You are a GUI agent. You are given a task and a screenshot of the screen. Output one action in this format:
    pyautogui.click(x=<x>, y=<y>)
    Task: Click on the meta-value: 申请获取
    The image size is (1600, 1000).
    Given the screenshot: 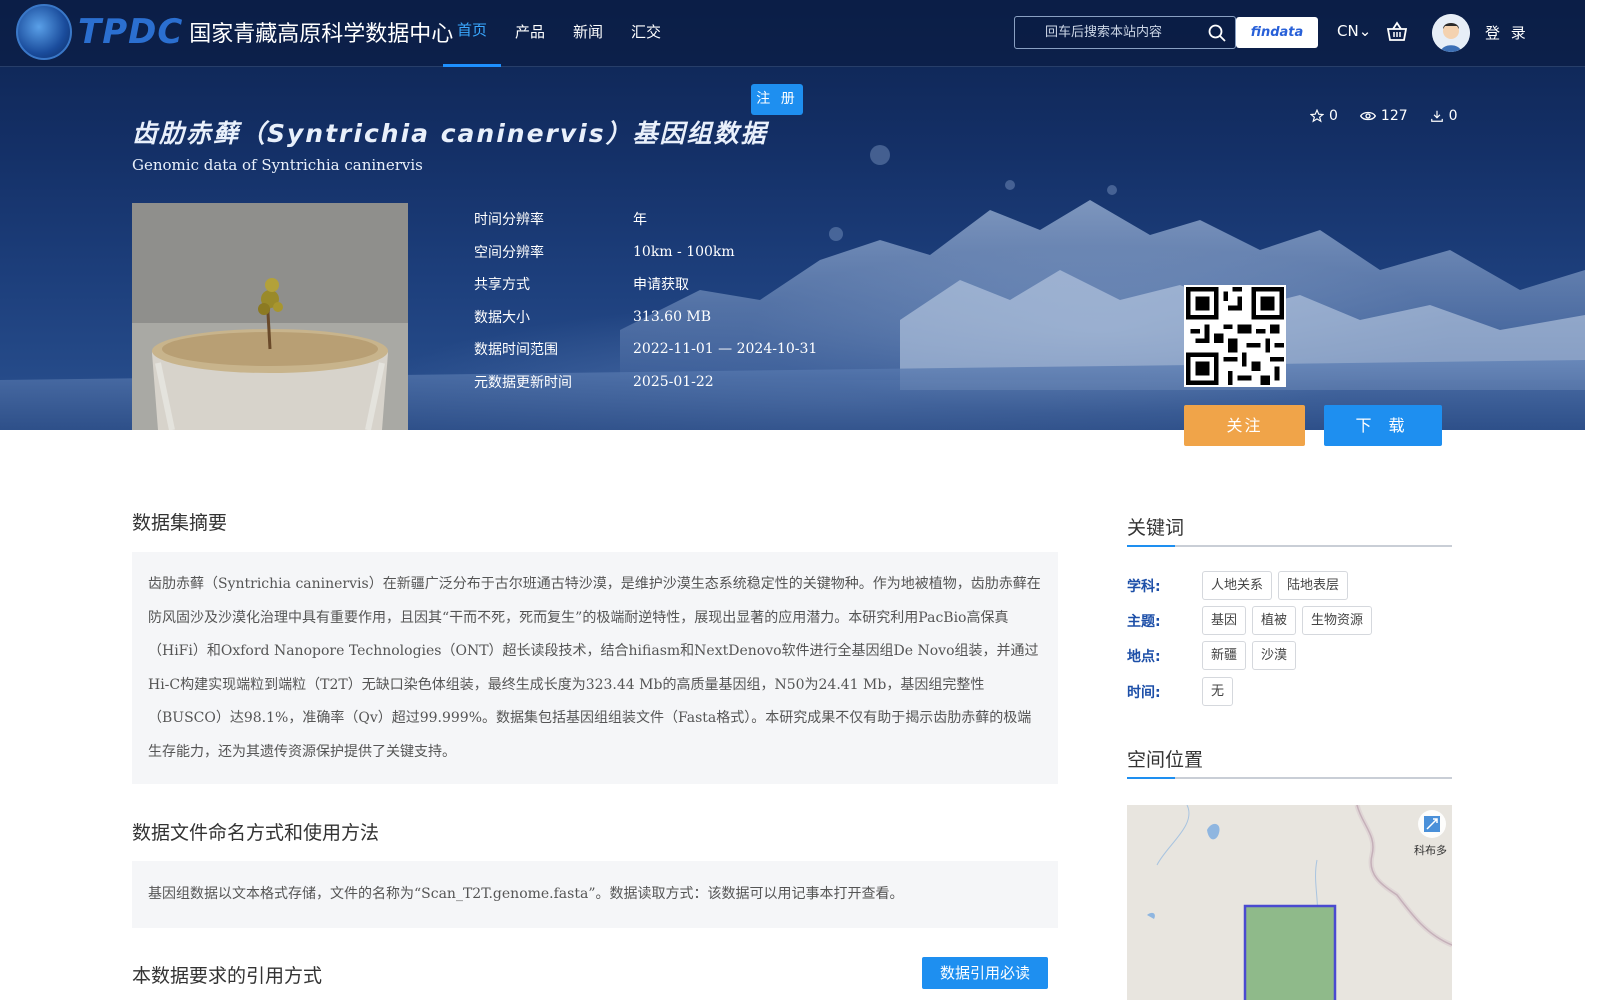 What is the action you would take?
    pyautogui.click(x=661, y=285)
    